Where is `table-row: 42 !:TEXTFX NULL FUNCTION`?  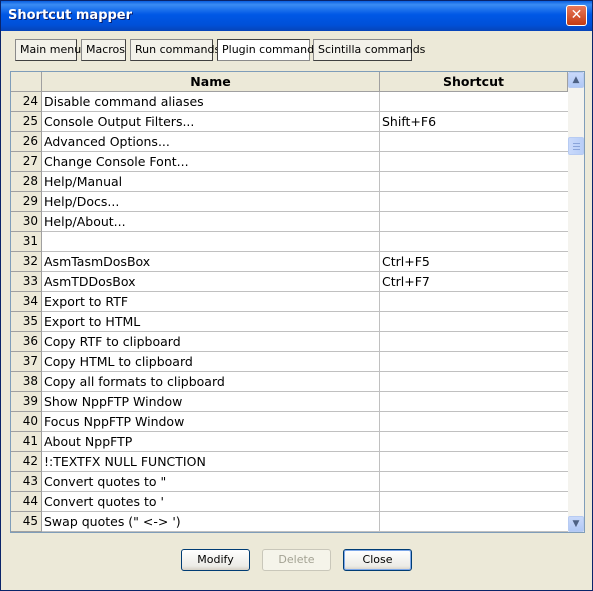
table-row: 42 !:TEXTFX NULL FUNCTION is located at coordinates (289, 462).